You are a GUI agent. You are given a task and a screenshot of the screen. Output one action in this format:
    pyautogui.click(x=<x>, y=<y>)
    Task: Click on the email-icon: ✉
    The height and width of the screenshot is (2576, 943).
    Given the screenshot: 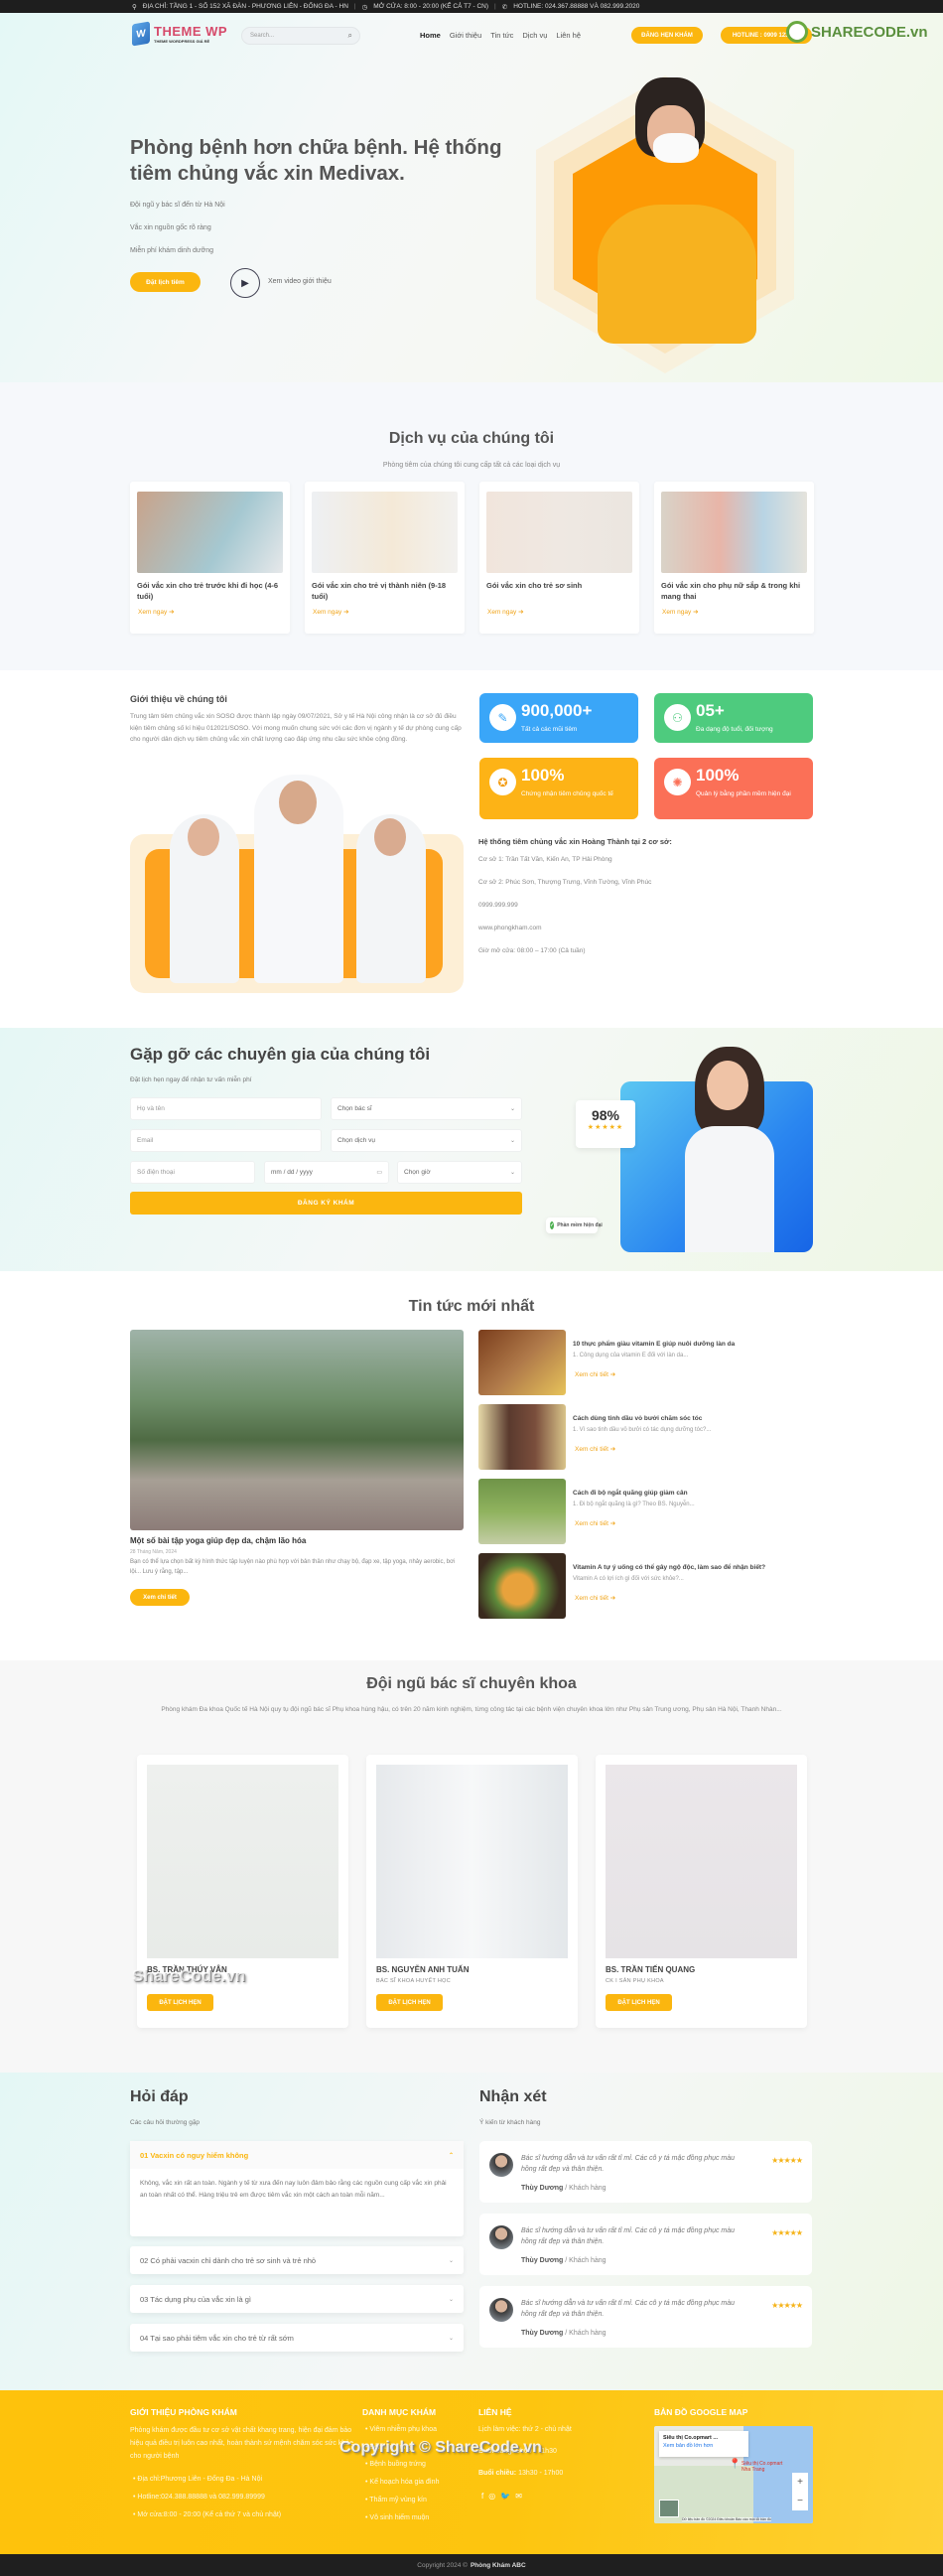 What is the action you would take?
    pyautogui.click(x=518, y=2496)
    